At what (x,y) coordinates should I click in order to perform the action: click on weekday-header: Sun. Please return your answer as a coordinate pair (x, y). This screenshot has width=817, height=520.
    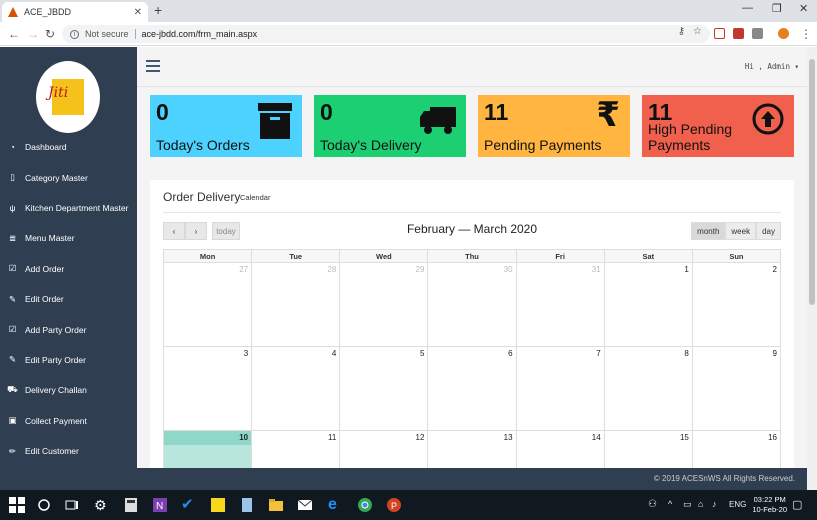
    Looking at the image, I should click on (736, 256).